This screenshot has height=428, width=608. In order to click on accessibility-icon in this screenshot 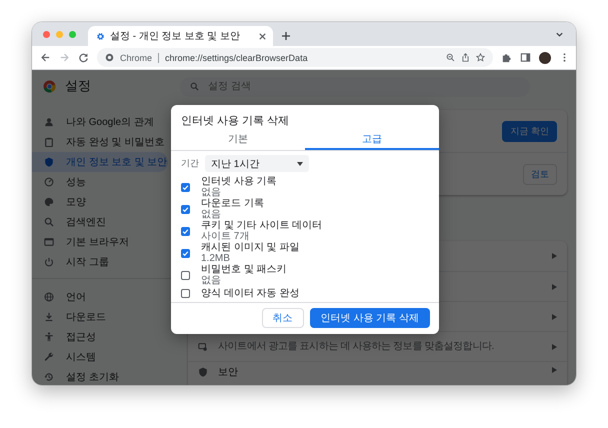, I will do `click(49, 337)`.